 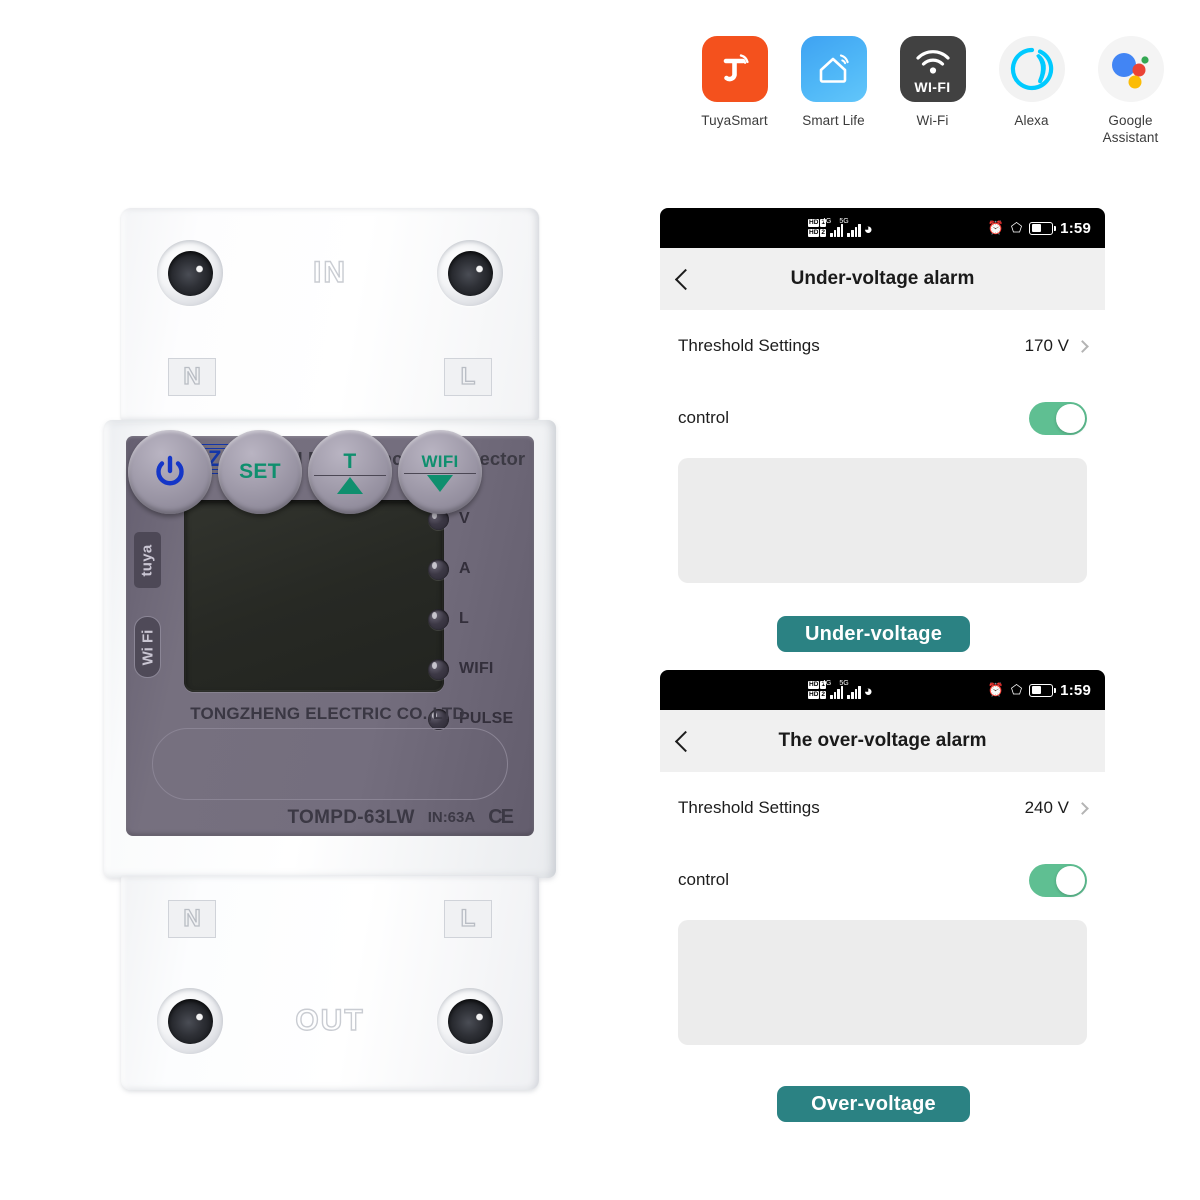 What do you see at coordinates (192, 377) in the screenshot?
I see `terminal-label-in-n: N` at bounding box center [192, 377].